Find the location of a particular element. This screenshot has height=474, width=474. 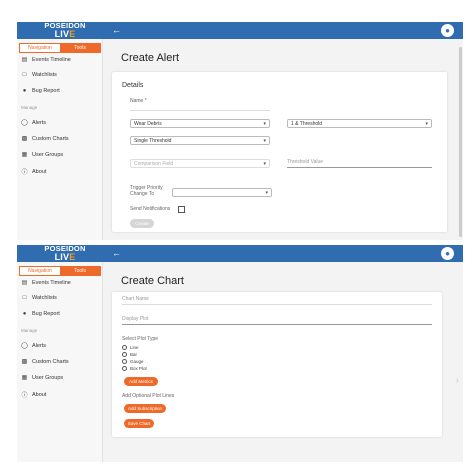

trigger-priority-select: ▾ is located at coordinates (222, 192).